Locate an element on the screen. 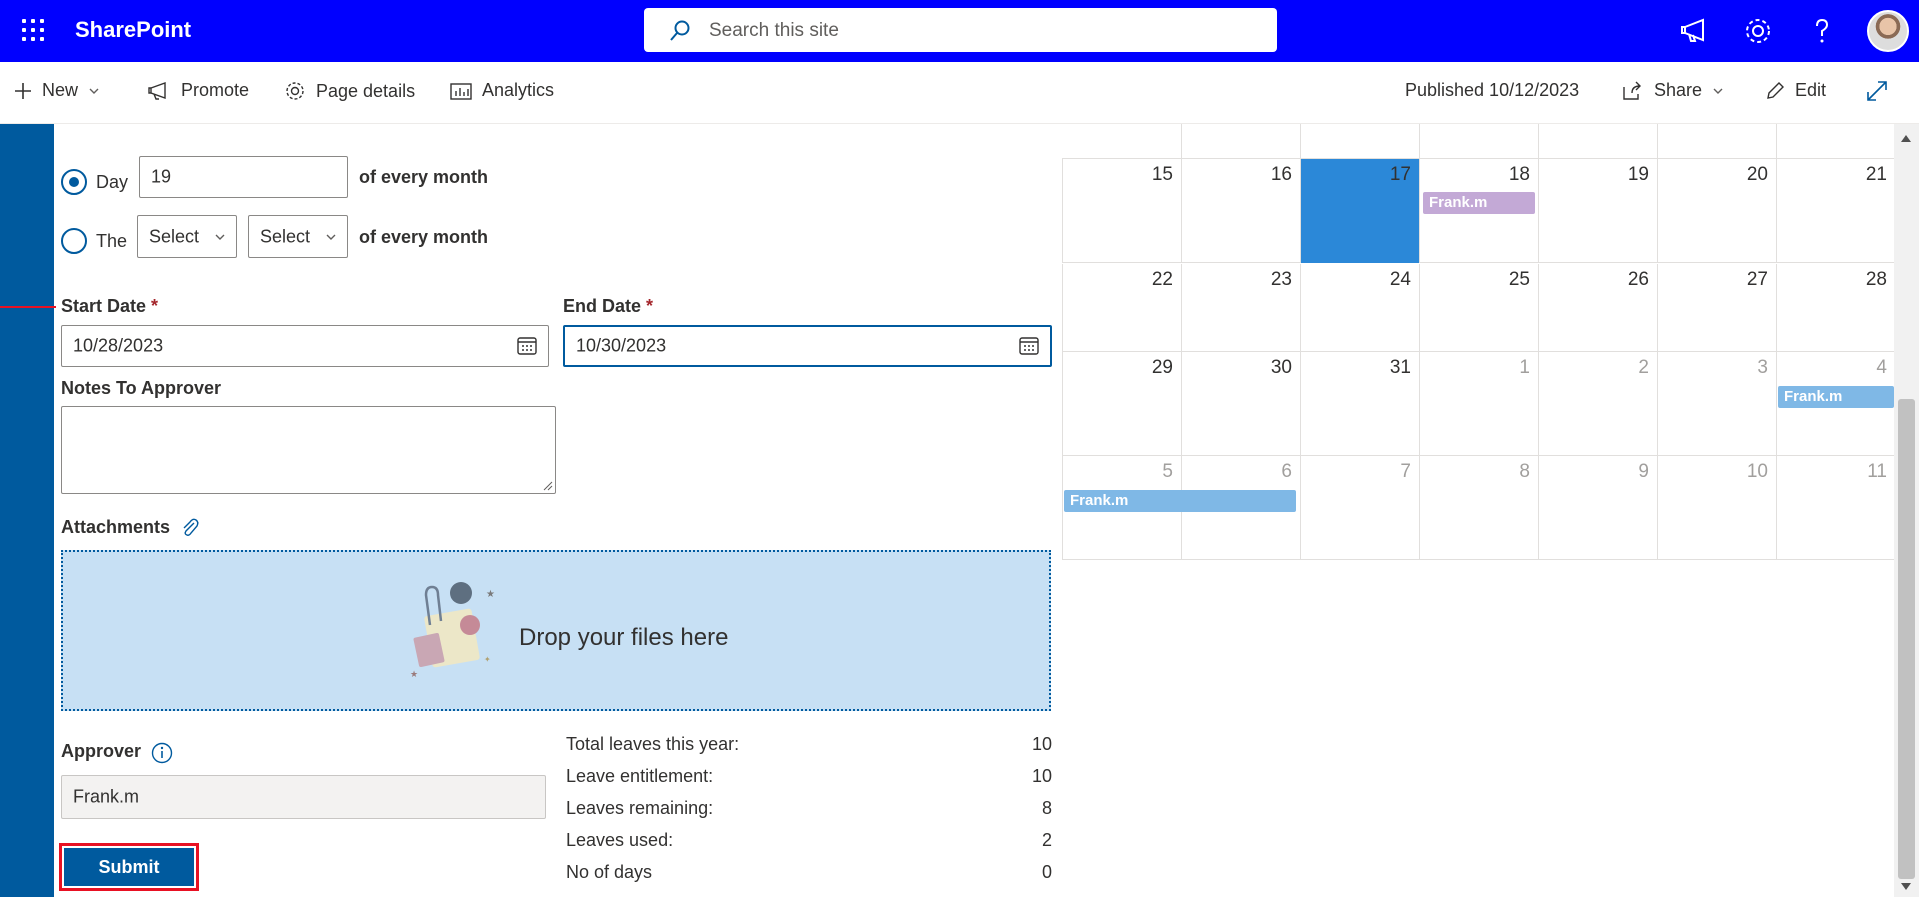 The width and height of the screenshot is (1919, 897). scrollbar is located at coordinates (1906, 510).